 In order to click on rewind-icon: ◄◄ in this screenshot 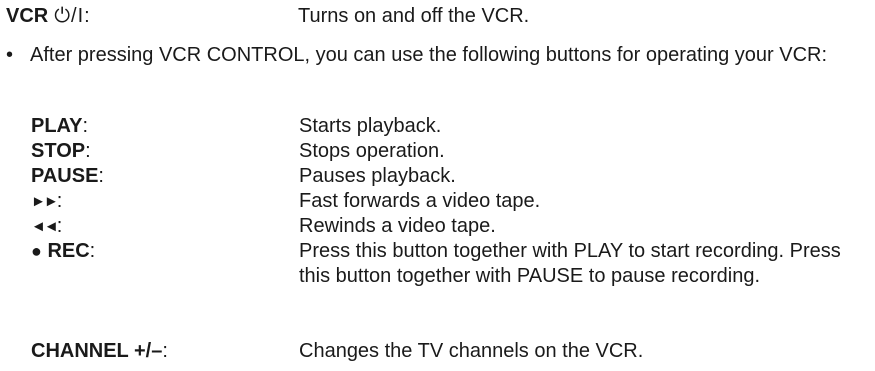, I will do `click(45, 226)`.